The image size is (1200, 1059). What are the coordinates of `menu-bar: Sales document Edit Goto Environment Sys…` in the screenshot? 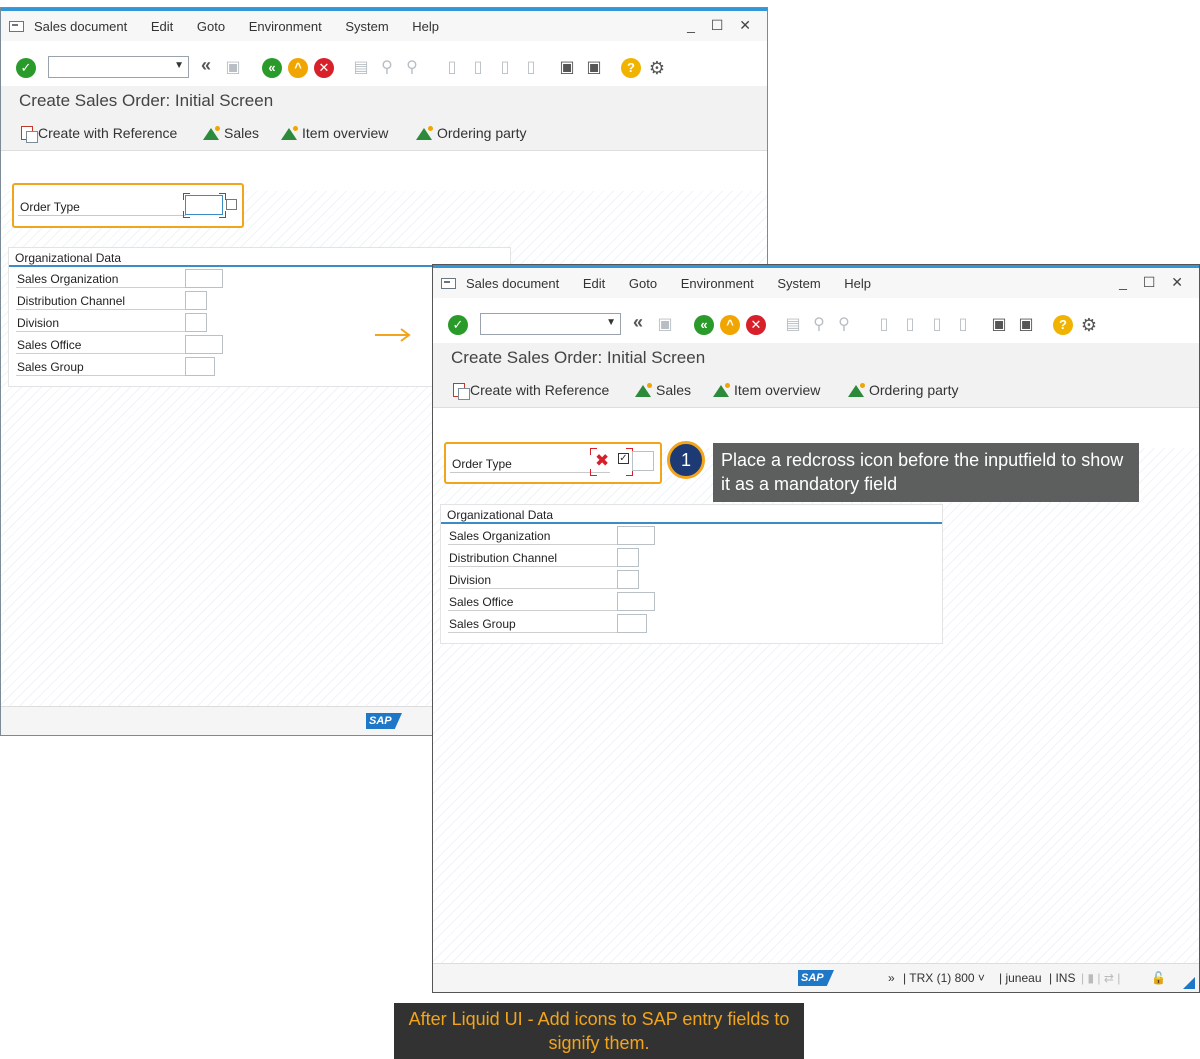 It's located at (384, 26).